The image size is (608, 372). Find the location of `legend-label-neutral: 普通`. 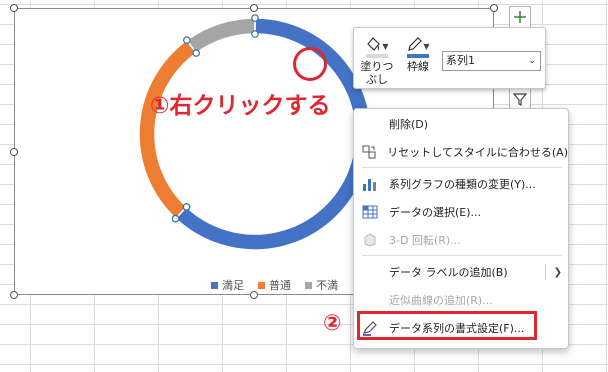

legend-label-neutral: 普通 is located at coordinates (280, 285).